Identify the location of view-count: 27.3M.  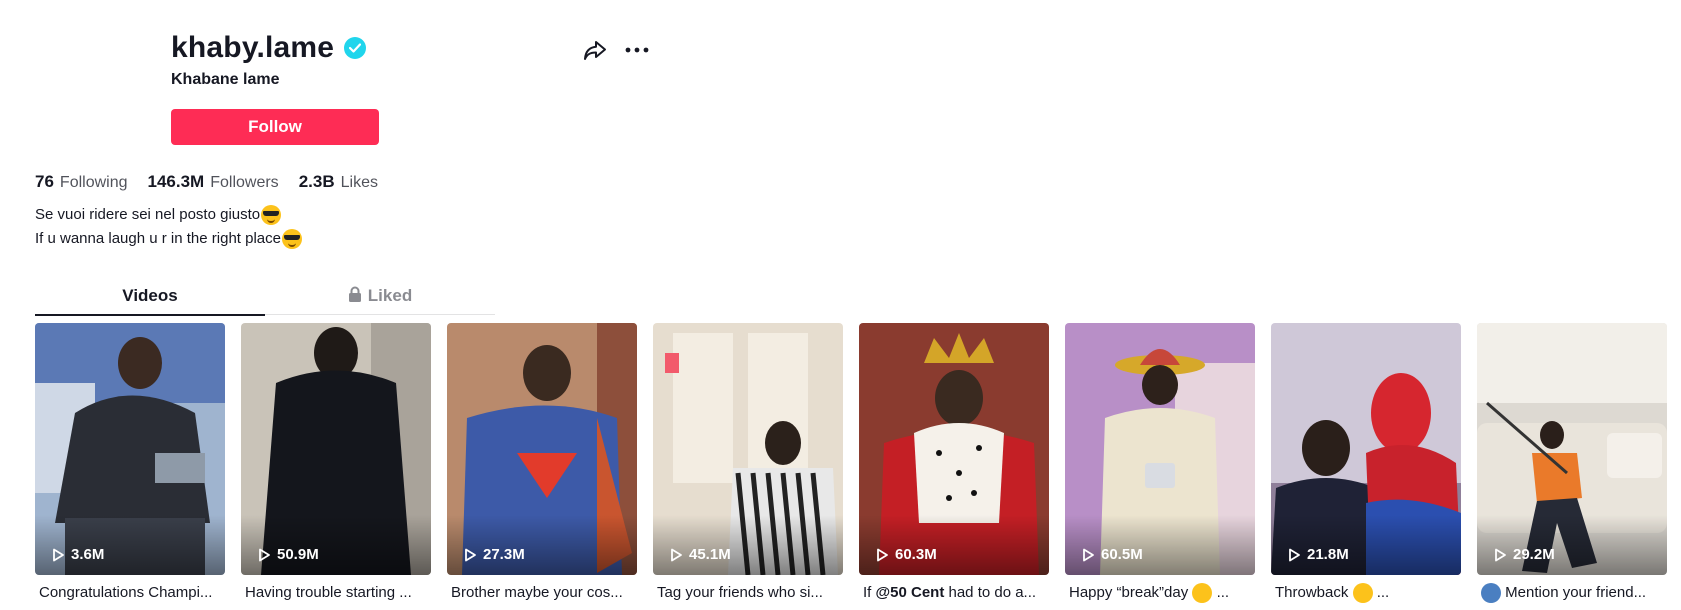
(494, 554).